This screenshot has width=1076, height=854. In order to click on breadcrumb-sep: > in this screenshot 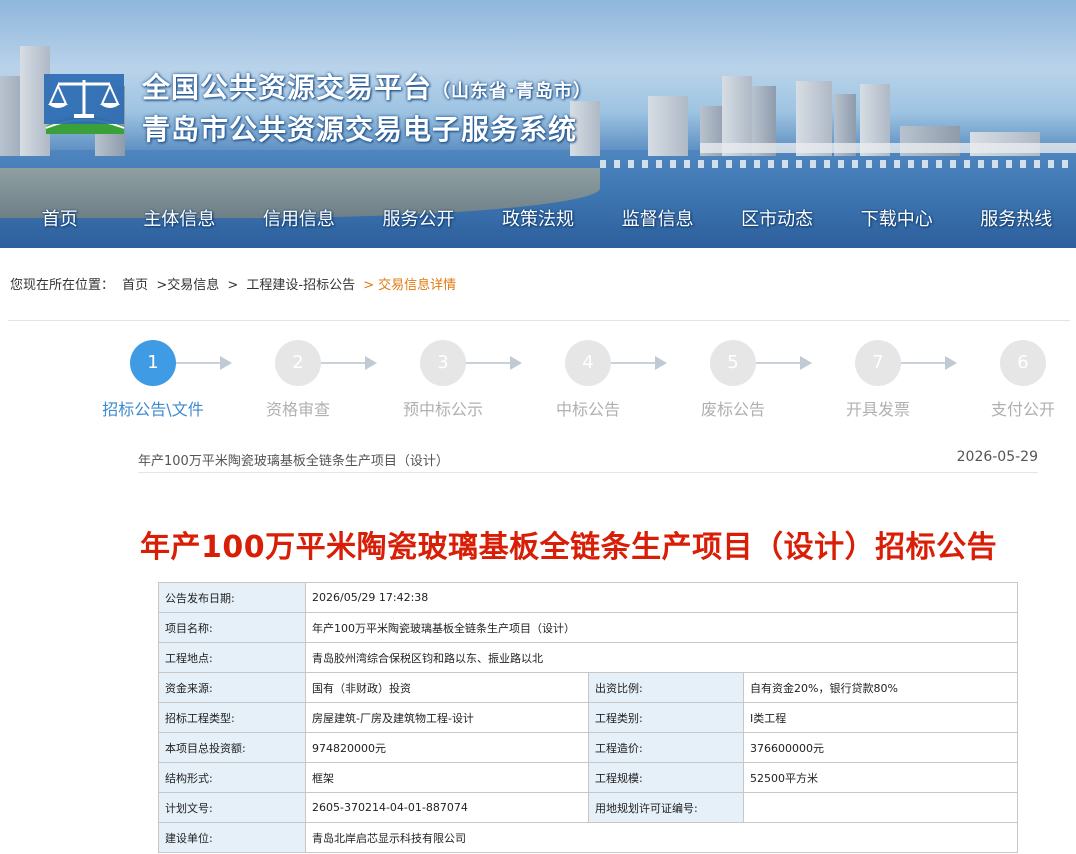, I will do `click(233, 285)`.